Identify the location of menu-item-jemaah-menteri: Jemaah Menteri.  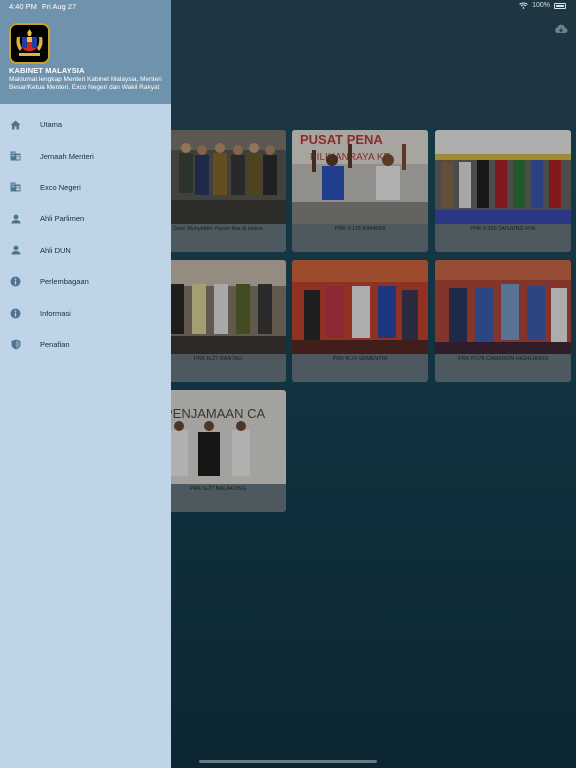
(85, 155).